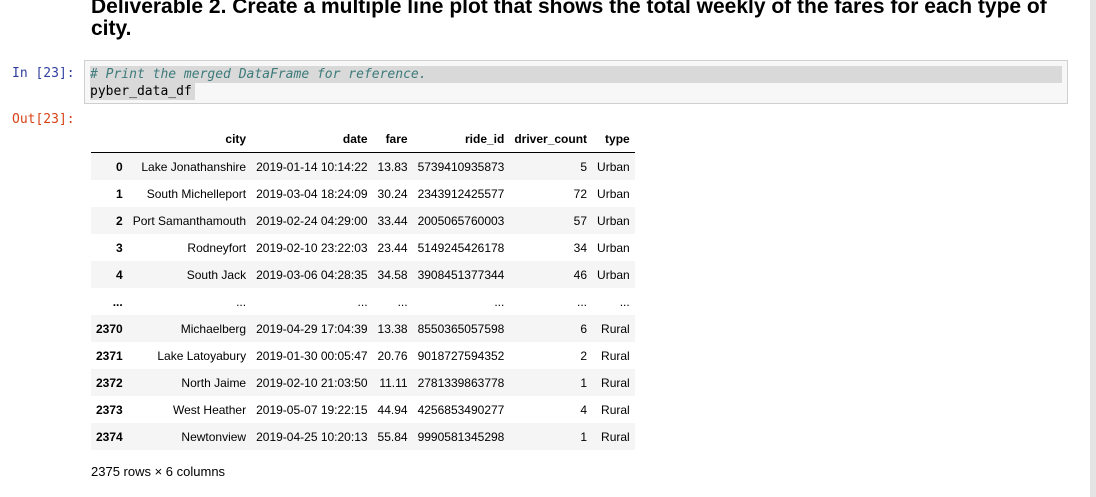 The width and height of the screenshot is (1096, 497). I want to click on column-header-fare: fare, so click(392, 139).